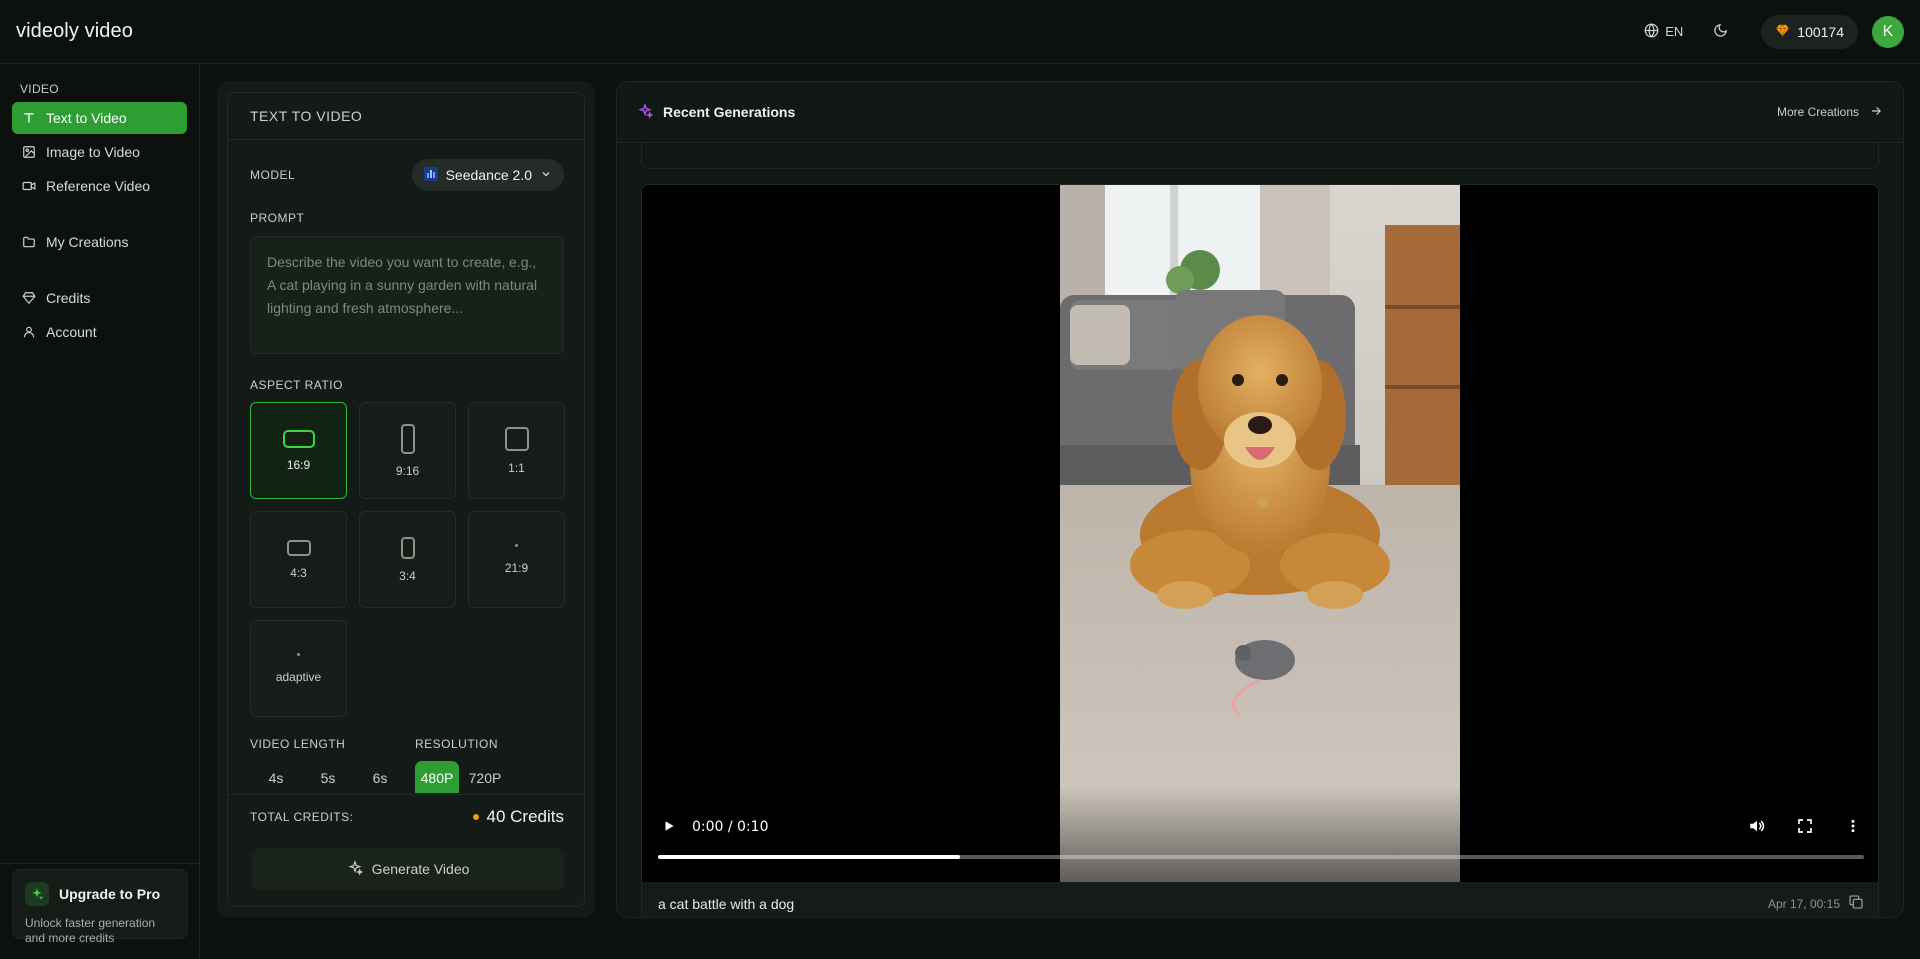 This screenshot has width=1920, height=959. What do you see at coordinates (430, 175) in the screenshot?
I see `model-logo-icon` at bounding box center [430, 175].